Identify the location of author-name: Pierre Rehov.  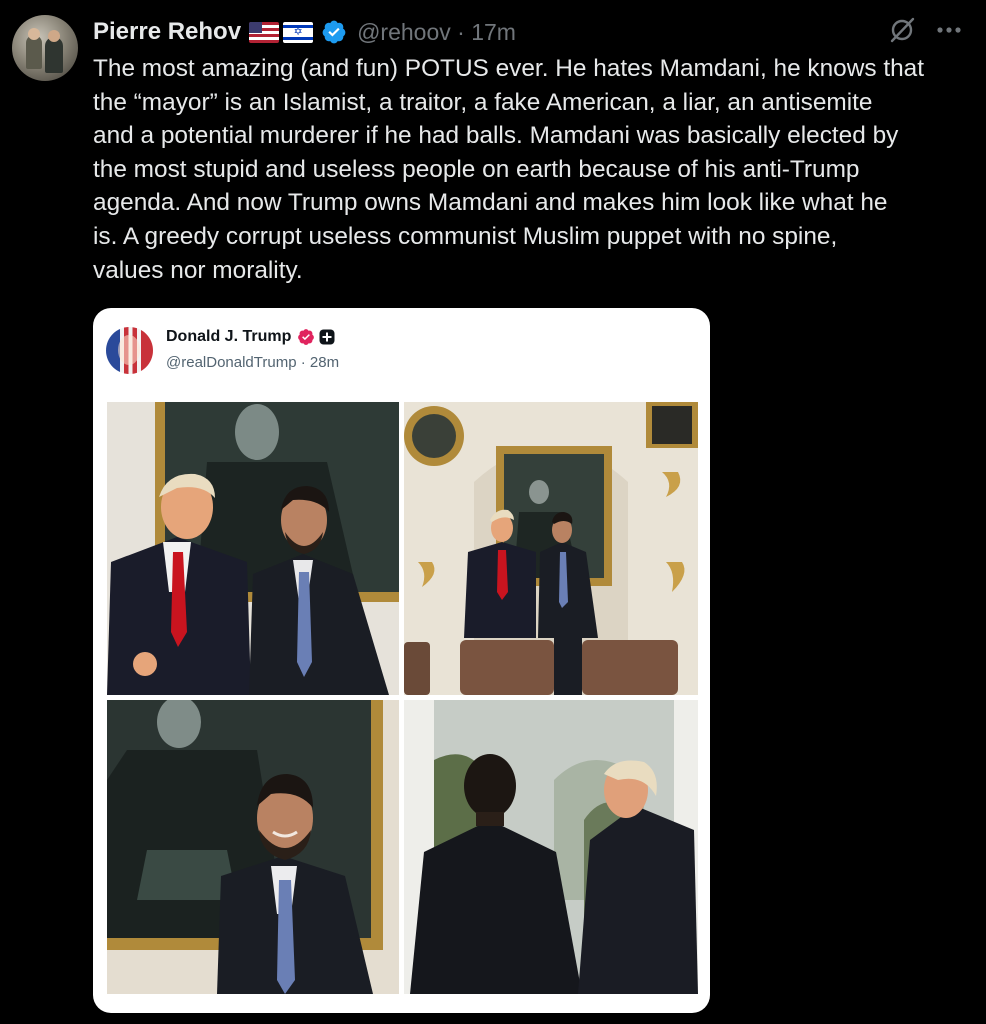
(167, 32).